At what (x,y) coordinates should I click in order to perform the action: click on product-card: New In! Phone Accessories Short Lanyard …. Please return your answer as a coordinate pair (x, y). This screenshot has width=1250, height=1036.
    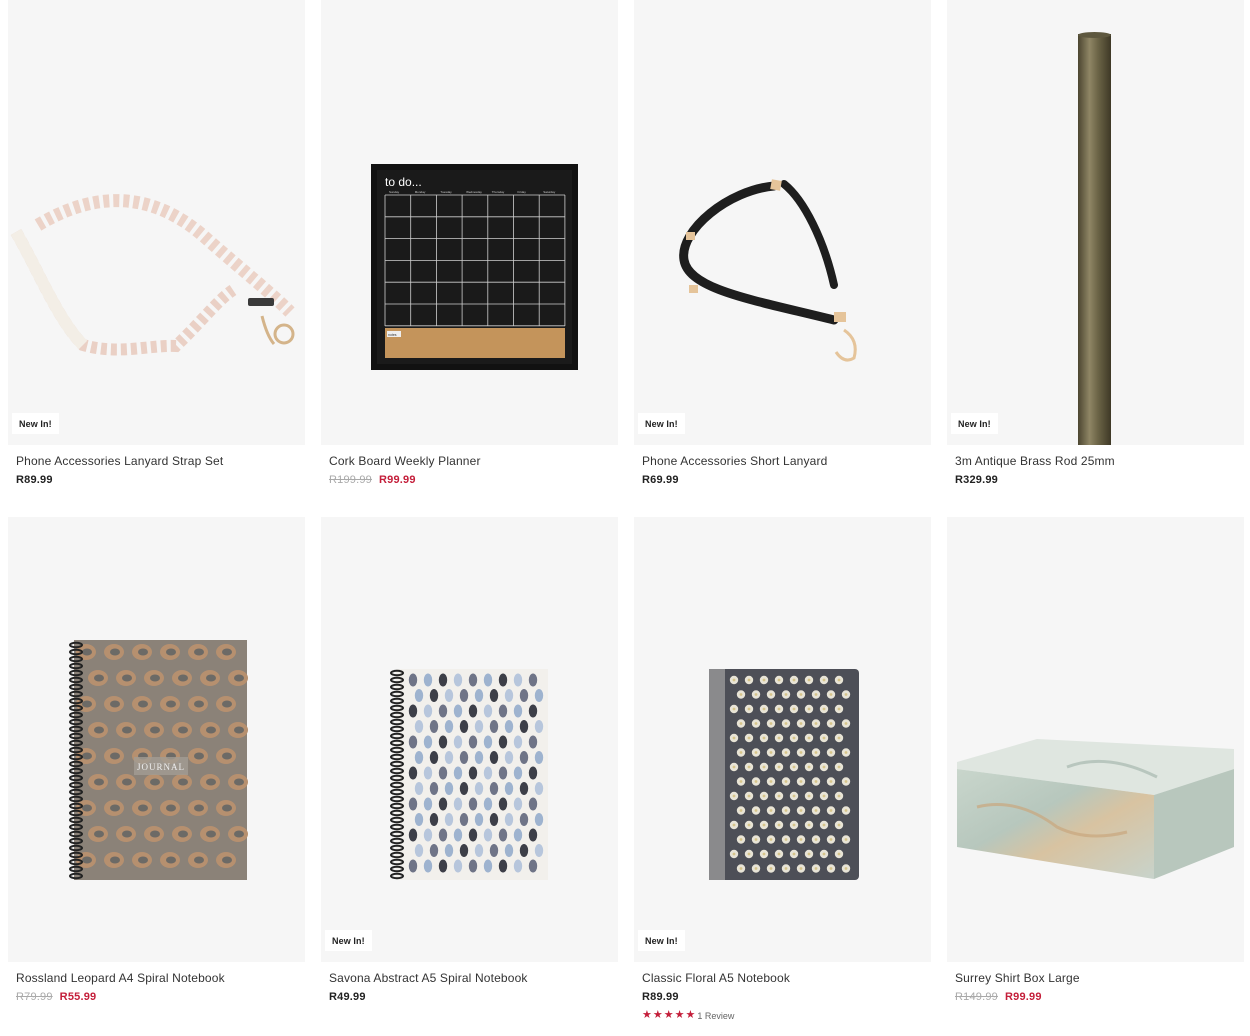
    Looking at the image, I should click on (782, 258).